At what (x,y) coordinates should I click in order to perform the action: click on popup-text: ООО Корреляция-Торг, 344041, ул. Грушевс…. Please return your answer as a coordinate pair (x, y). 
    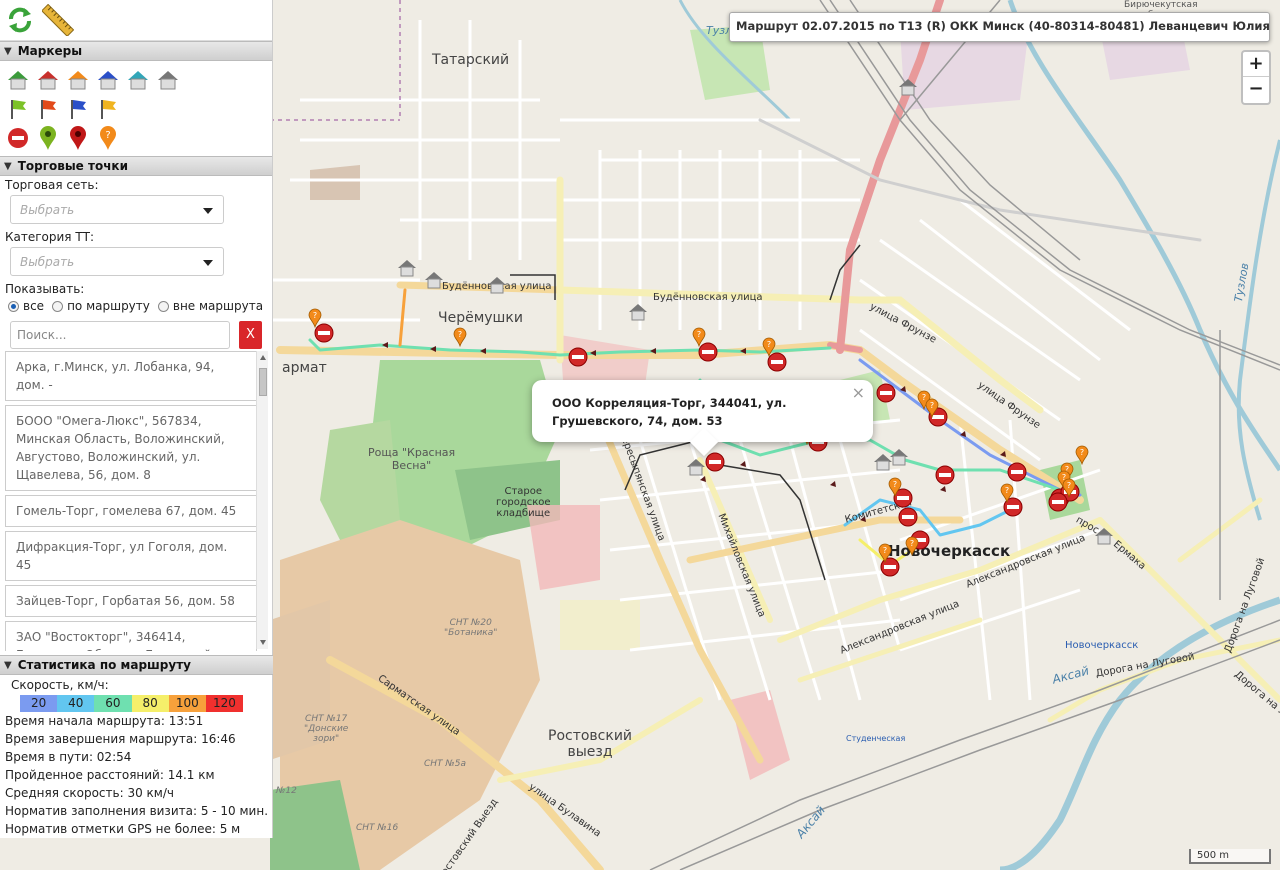
    Looking at the image, I should click on (669, 412).